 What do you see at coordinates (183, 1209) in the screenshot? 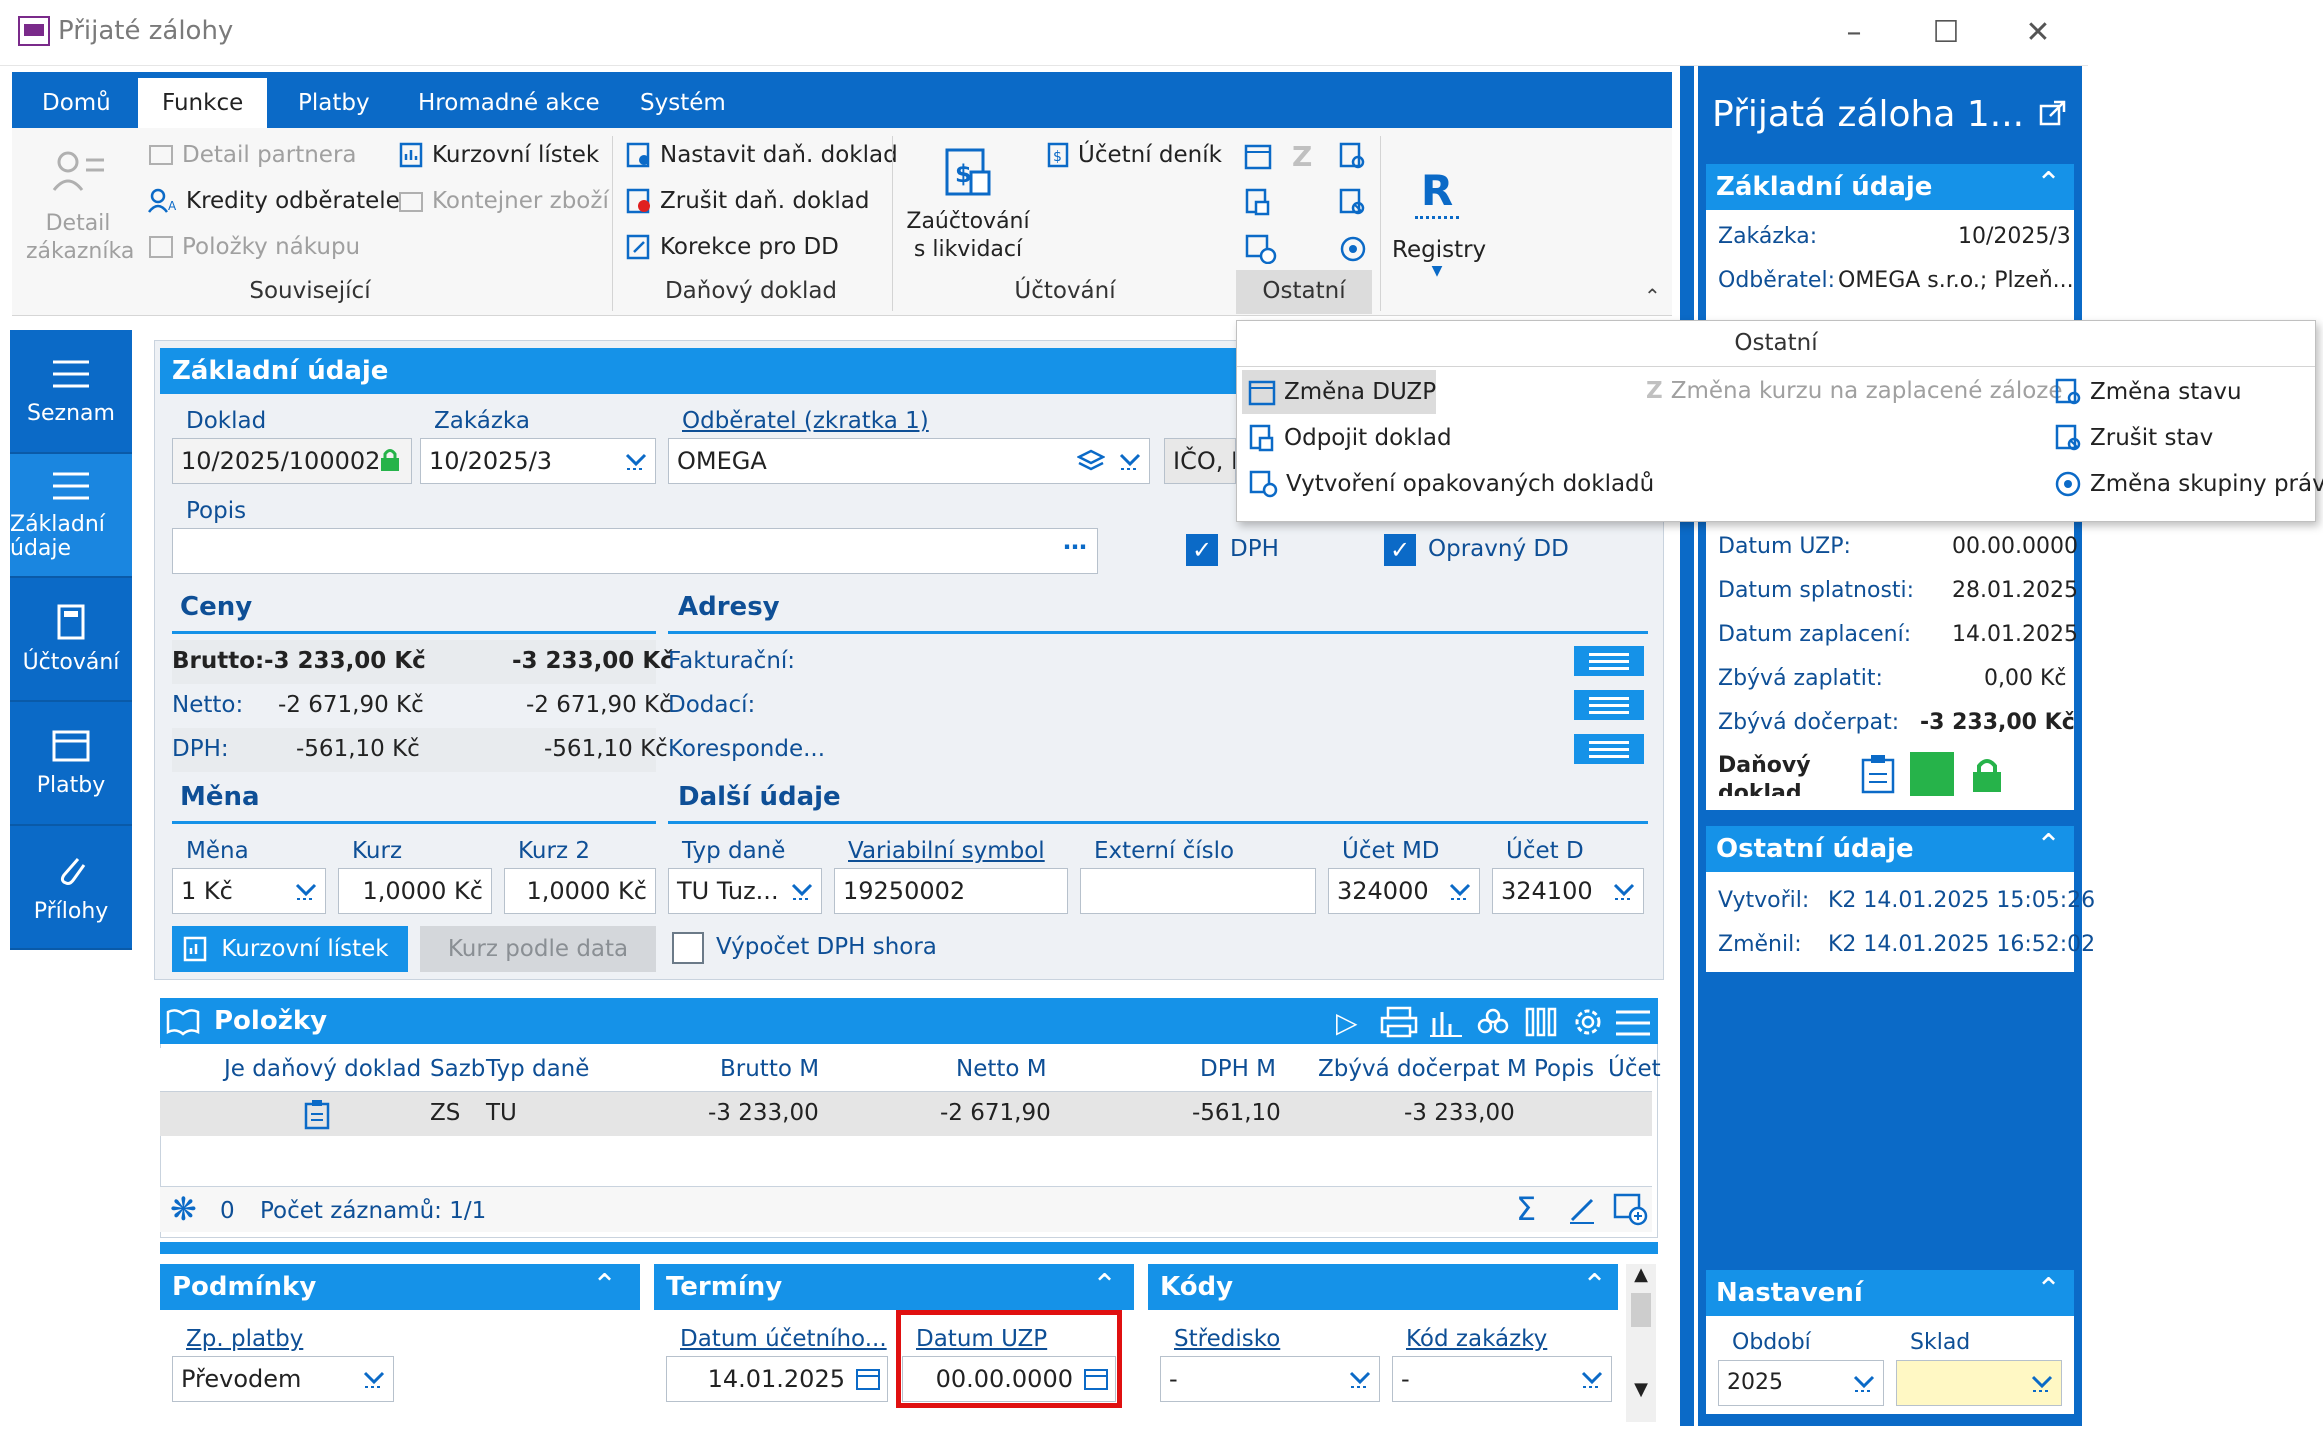
I see `asterisk-icon: ❋` at bounding box center [183, 1209].